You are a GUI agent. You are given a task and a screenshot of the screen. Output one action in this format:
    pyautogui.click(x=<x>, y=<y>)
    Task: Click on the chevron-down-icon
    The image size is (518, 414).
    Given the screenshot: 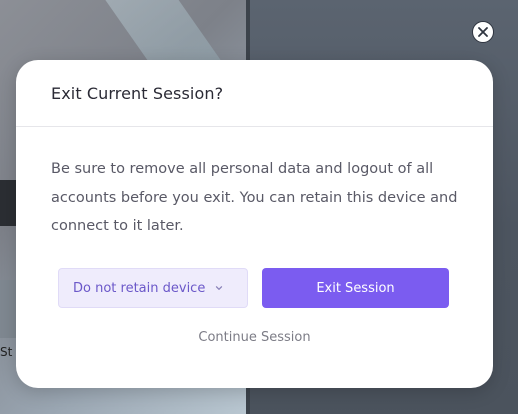 What is the action you would take?
    pyautogui.click(x=219, y=288)
    